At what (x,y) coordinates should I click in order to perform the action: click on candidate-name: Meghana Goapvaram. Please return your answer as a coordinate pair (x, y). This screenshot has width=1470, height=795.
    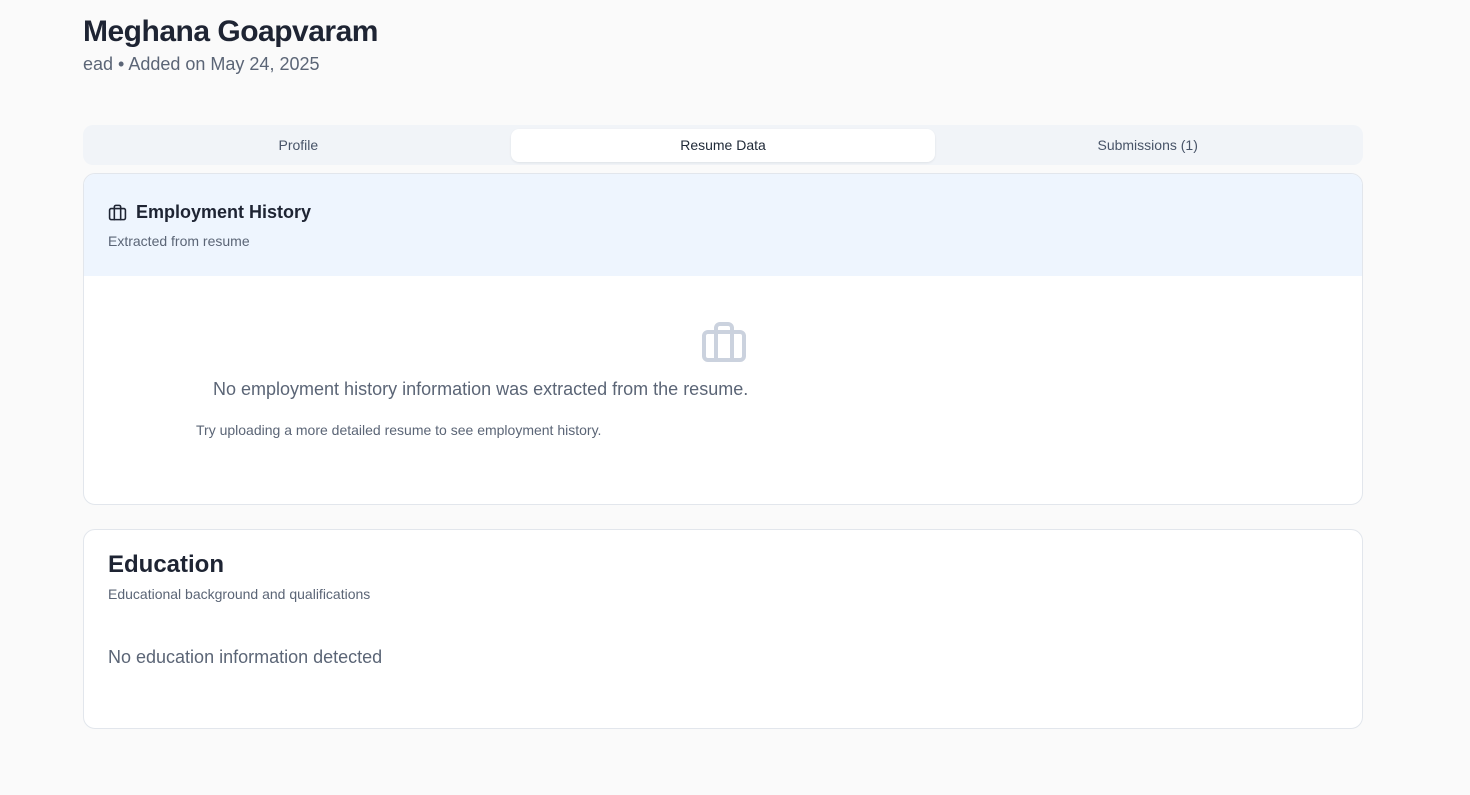
    Looking at the image, I should click on (230, 31).